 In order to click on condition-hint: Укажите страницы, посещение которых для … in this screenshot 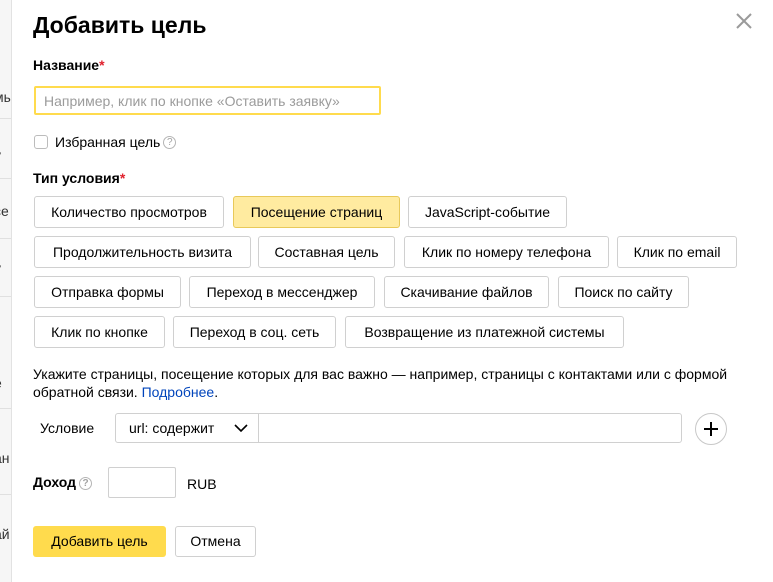, I will do `click(380, 383)`.